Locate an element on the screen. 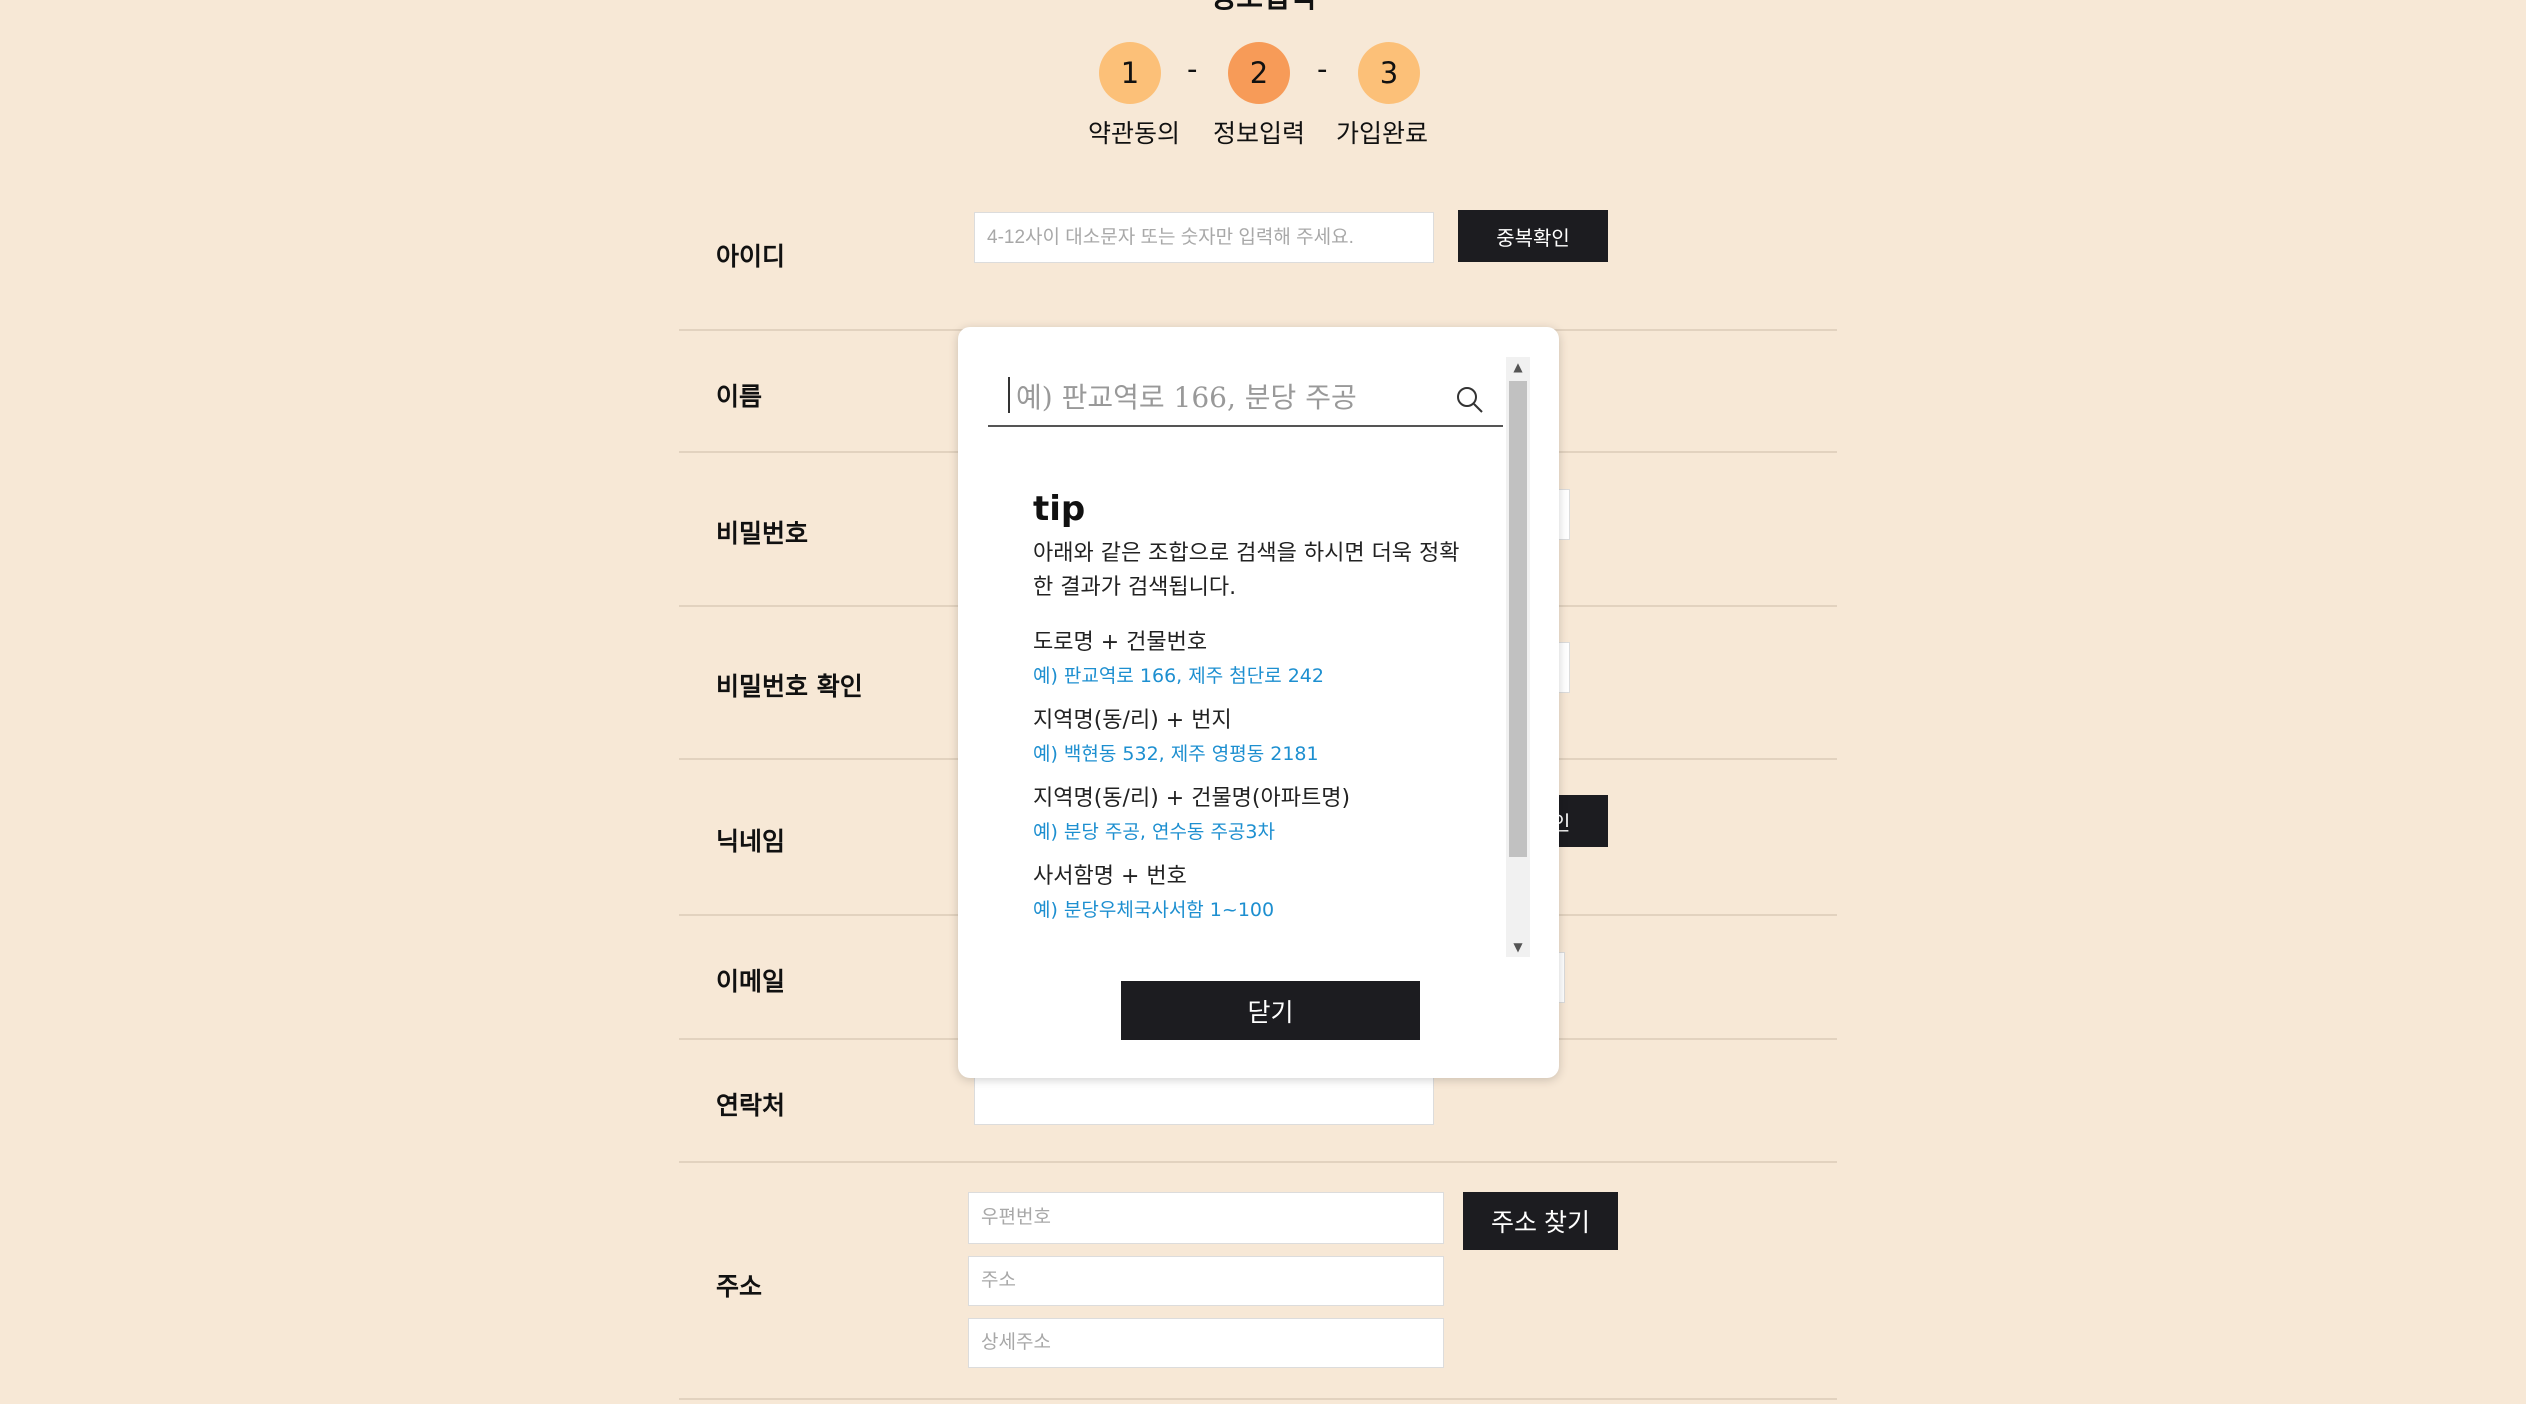 The width and height of the screenshot is (2526, 1404). address-input is located at coordinates (1206, 1281).